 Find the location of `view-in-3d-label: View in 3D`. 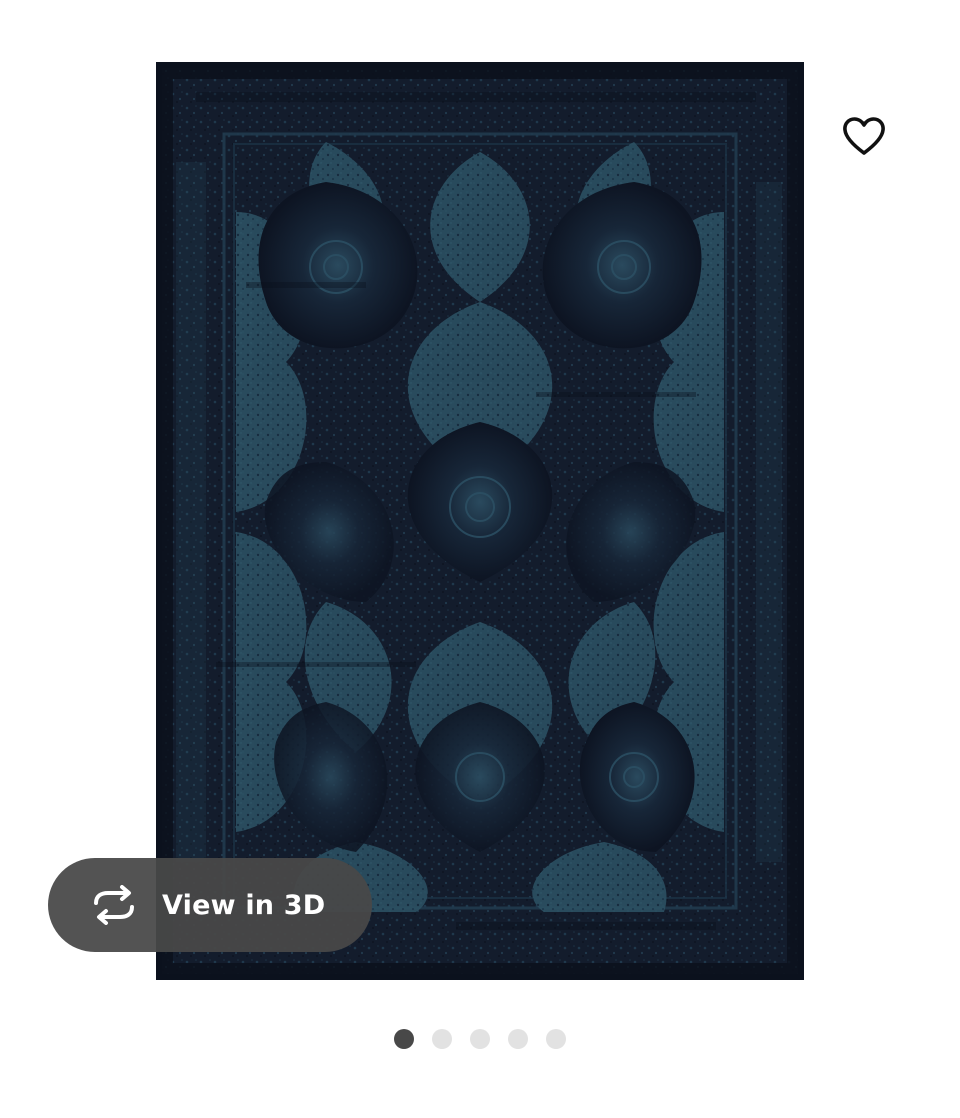

view-in-3d-label: View in 3D is located at coordinates (244, 905).